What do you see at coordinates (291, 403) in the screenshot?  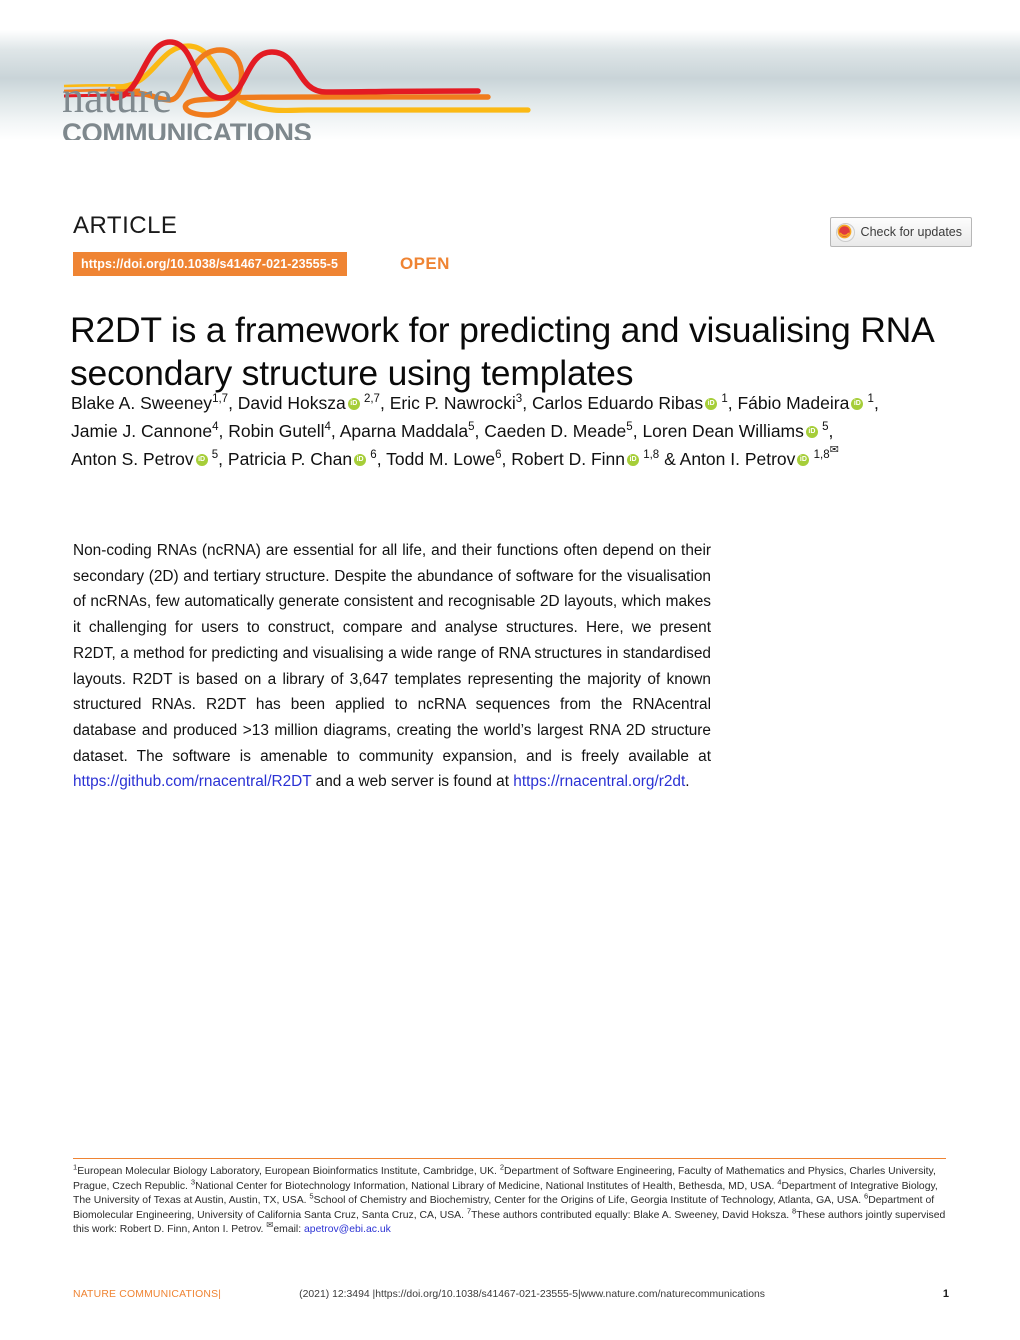 I see `author-name: David Hoksza` at bounding box center [291, 403].